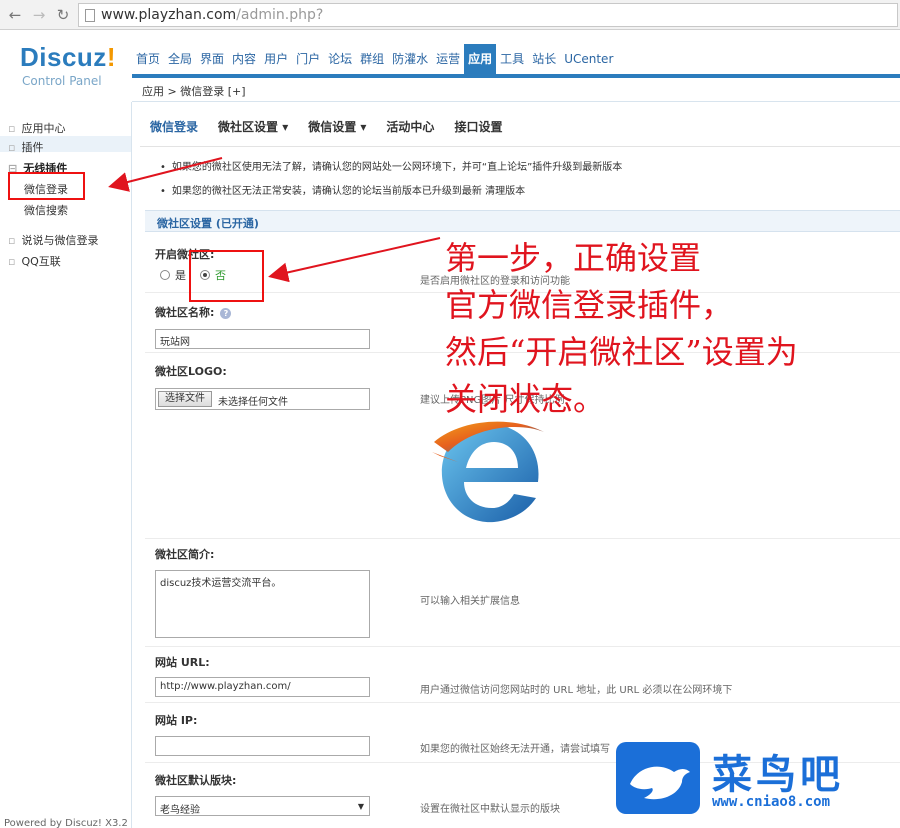  I want to click on arrow-to-radio, so click(354, 260).